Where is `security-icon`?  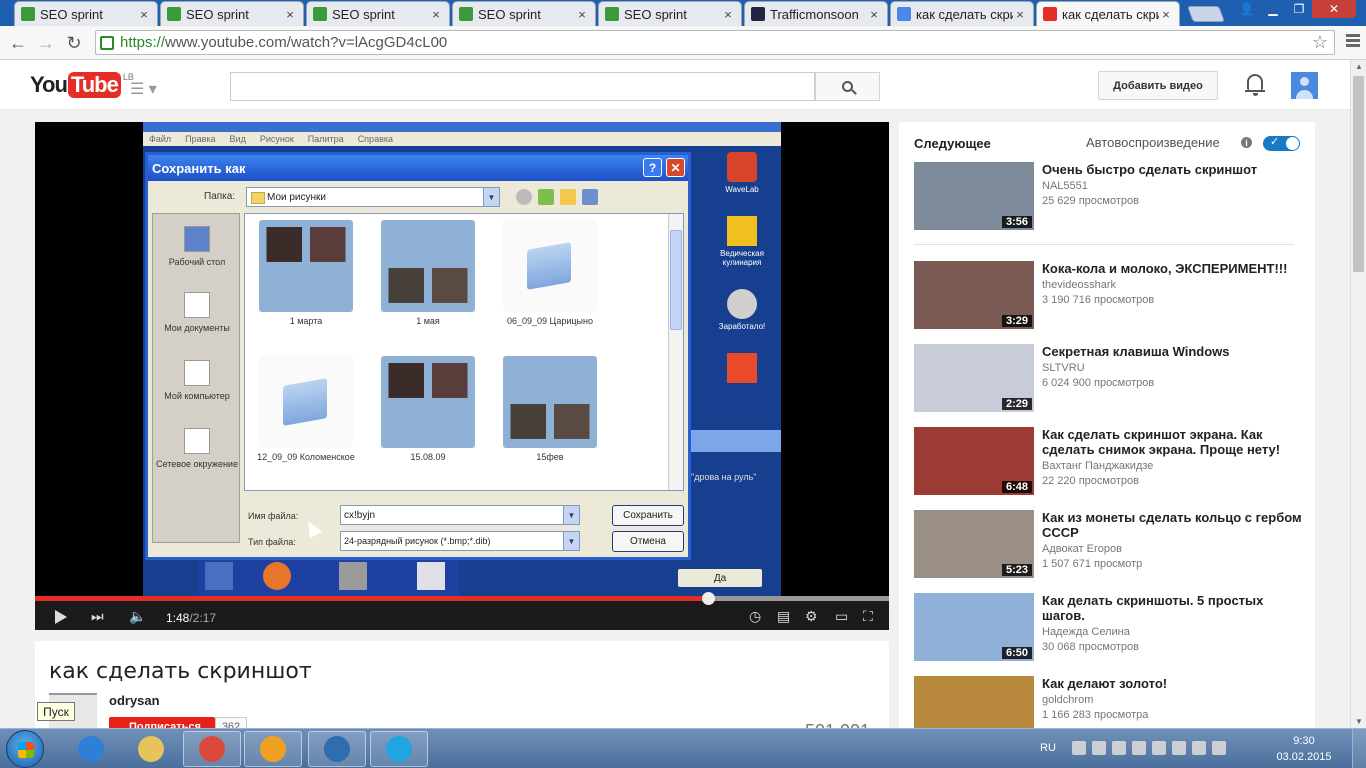 security-icon is located at coordinates (1098, 748).